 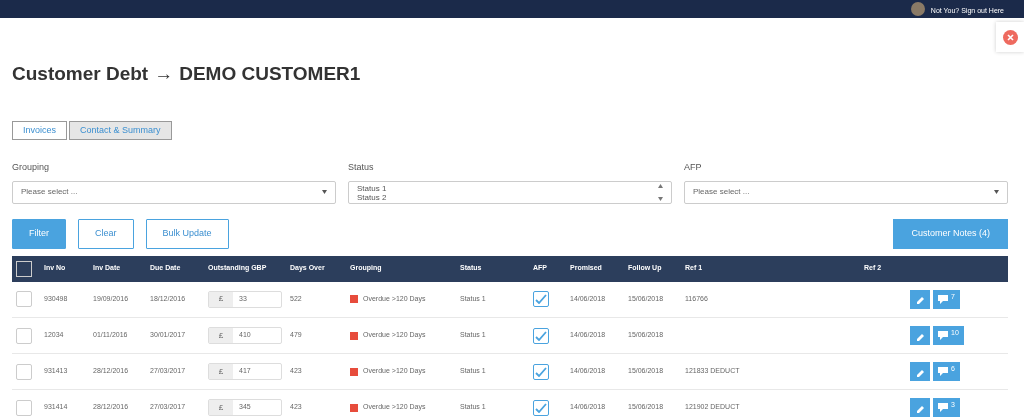 I want to click on pencil-icon, so click(x=920, y=299).